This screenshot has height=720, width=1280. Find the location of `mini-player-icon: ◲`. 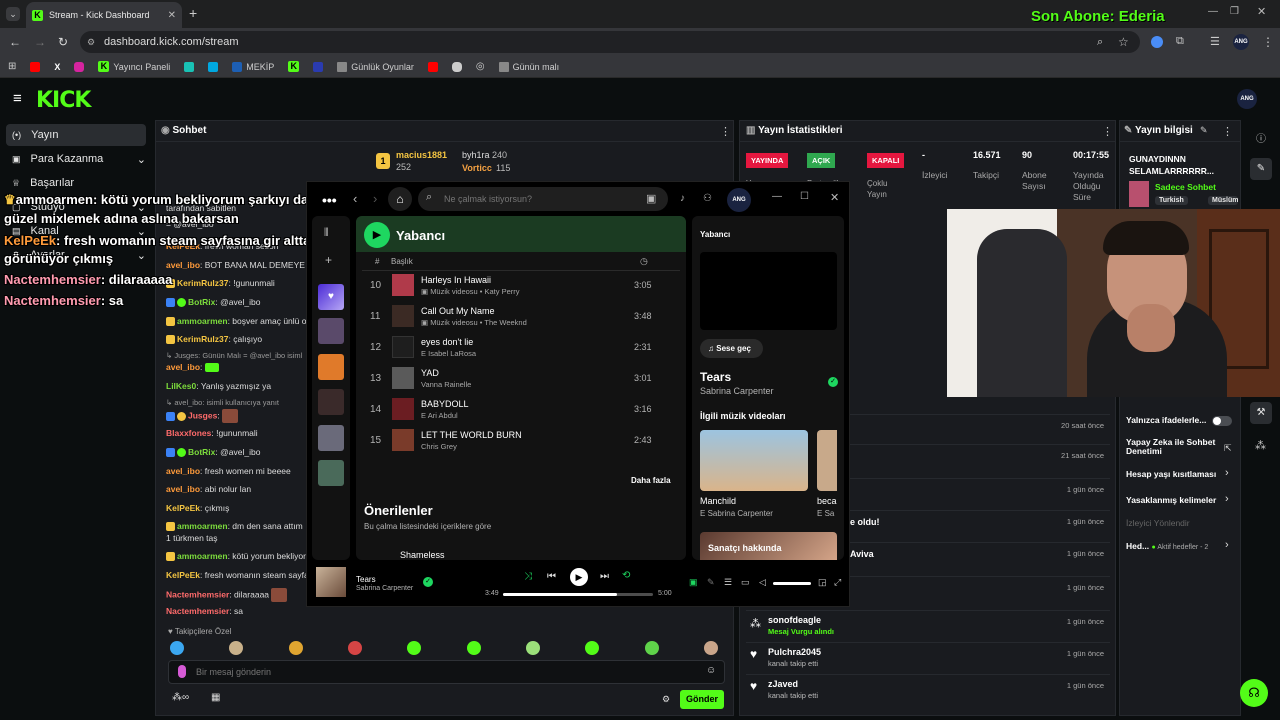

mini-player-icon: ◲ is located at coordinates (822, 582).